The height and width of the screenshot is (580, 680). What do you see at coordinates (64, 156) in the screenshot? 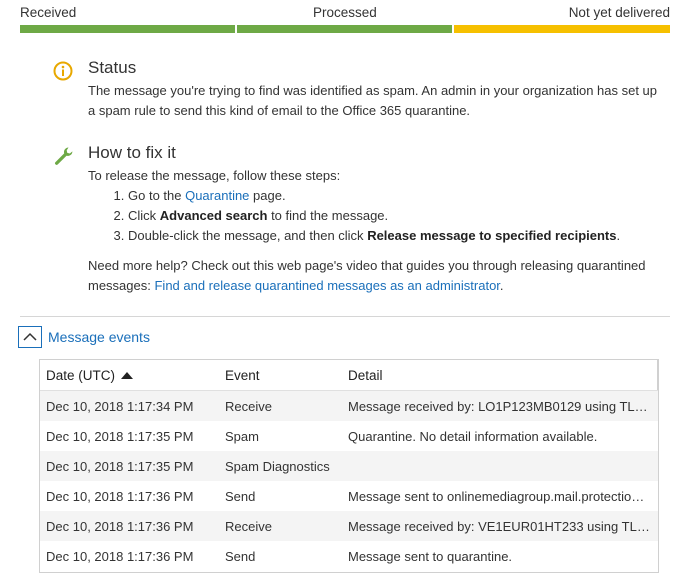
I see `wrench-icon` at bounding box center [64, 156].